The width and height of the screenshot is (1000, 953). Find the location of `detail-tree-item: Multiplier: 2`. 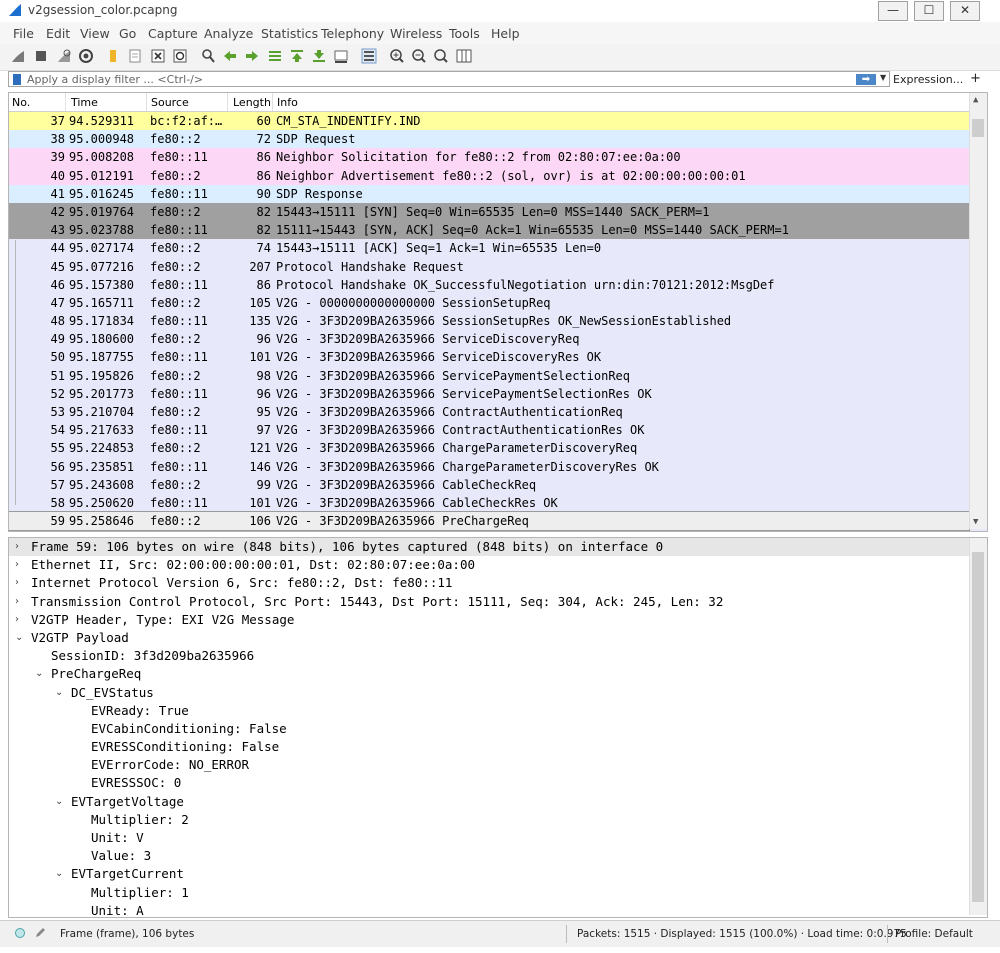

detail-tree-item: Multiplier: 2 is located at coordinates (498, 820).